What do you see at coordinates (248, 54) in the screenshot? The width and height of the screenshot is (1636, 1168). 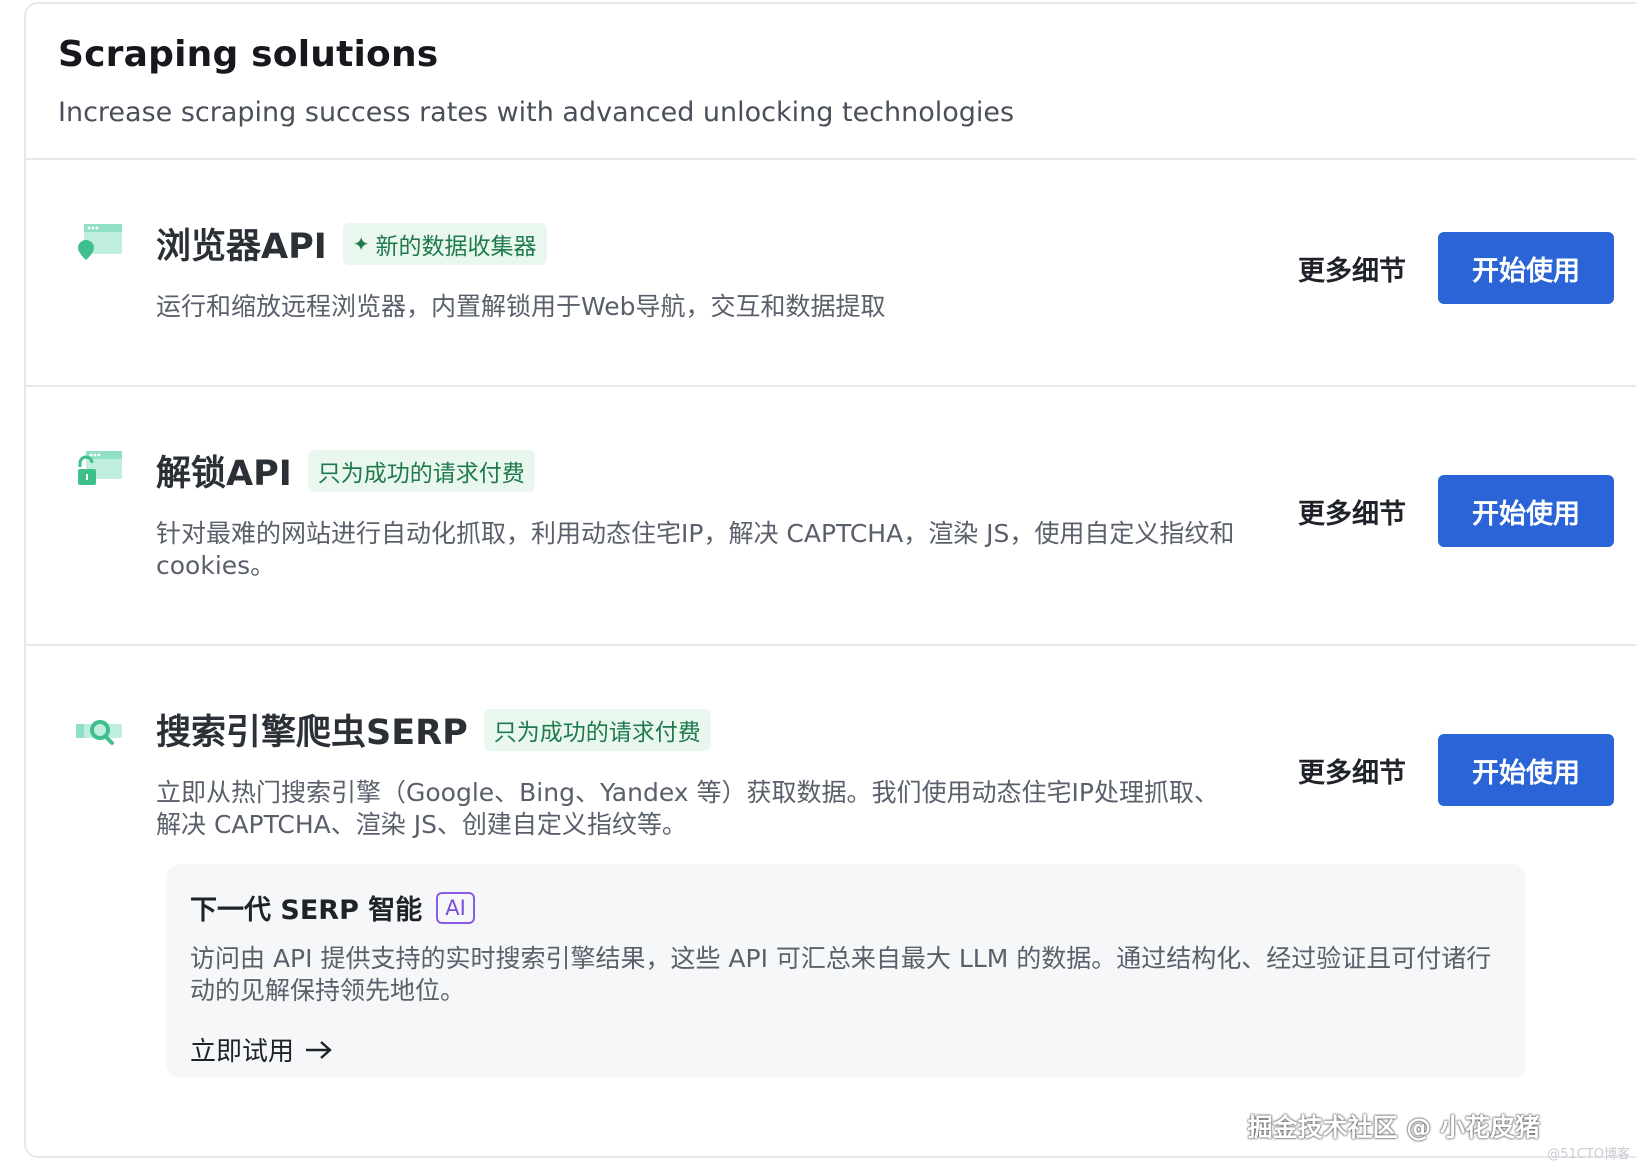 I see `card-title: Scraping solutions` at bounding box center [248, 54].